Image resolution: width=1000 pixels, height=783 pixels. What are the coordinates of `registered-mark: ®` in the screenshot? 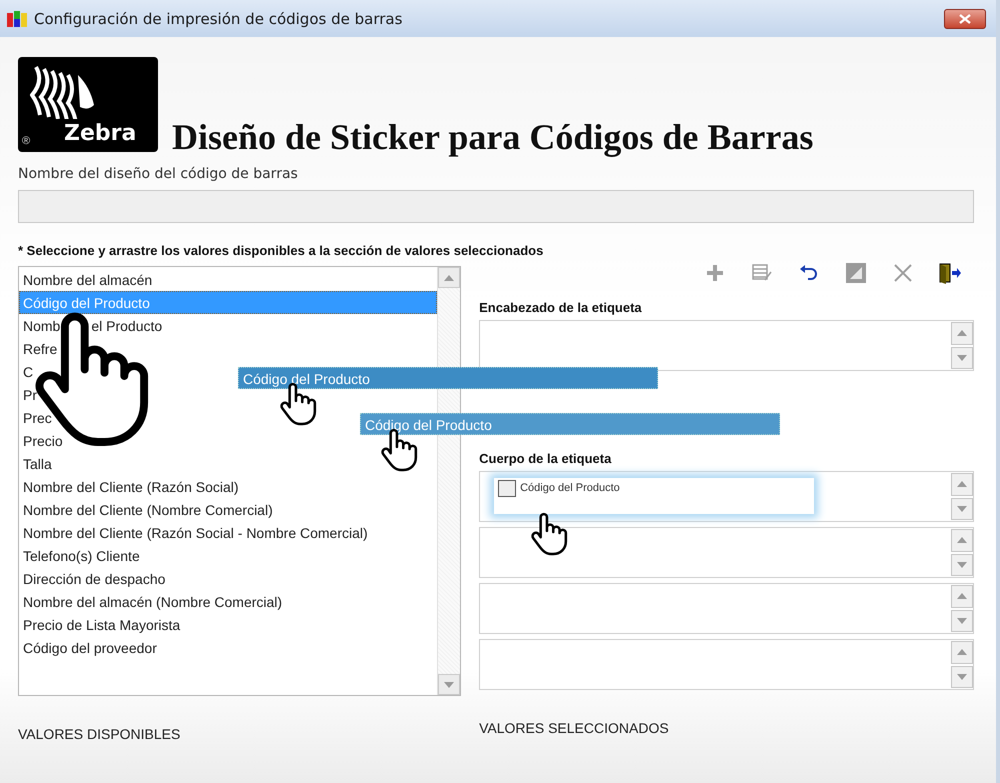 It's located at (26, 141).